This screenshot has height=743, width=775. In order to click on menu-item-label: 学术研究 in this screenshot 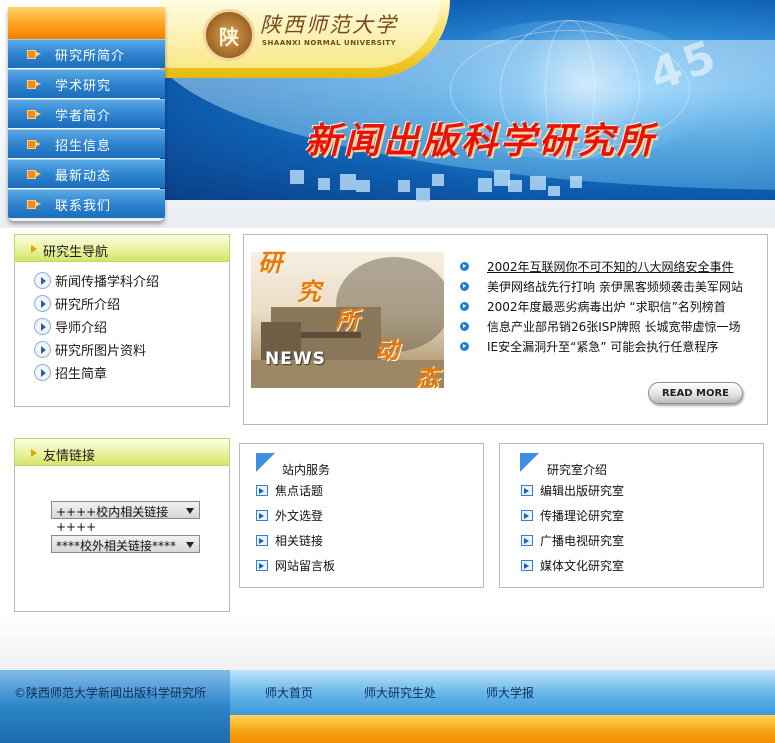, I will do `click(83, 86)`.